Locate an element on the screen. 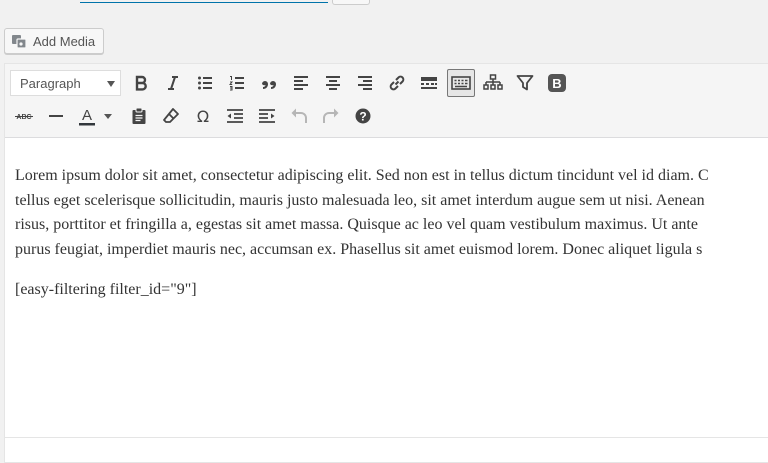 The image size is (768, 463). italic-icon is located at coordinates (173, 83).